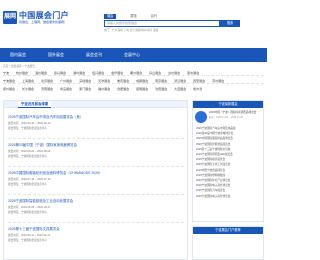 The height and width of the screenshot is (260, 320). I want to click on nav-item-catalog: 展会会刊, so click(94, 55).